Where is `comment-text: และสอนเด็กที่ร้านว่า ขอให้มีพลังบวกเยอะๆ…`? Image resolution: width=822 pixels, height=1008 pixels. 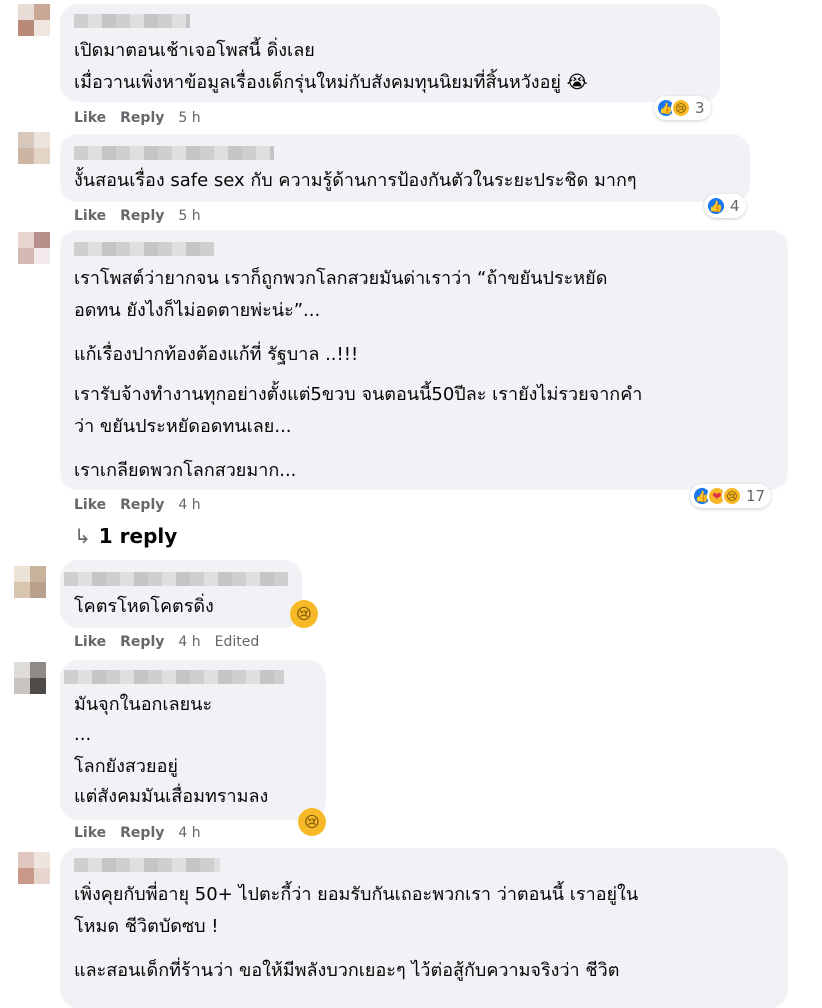 comment-text: และสอนเด็กที่ร้านว่า ขอให้มีพลังบวกเยอะๆ… is located at coordinates (347, 970).